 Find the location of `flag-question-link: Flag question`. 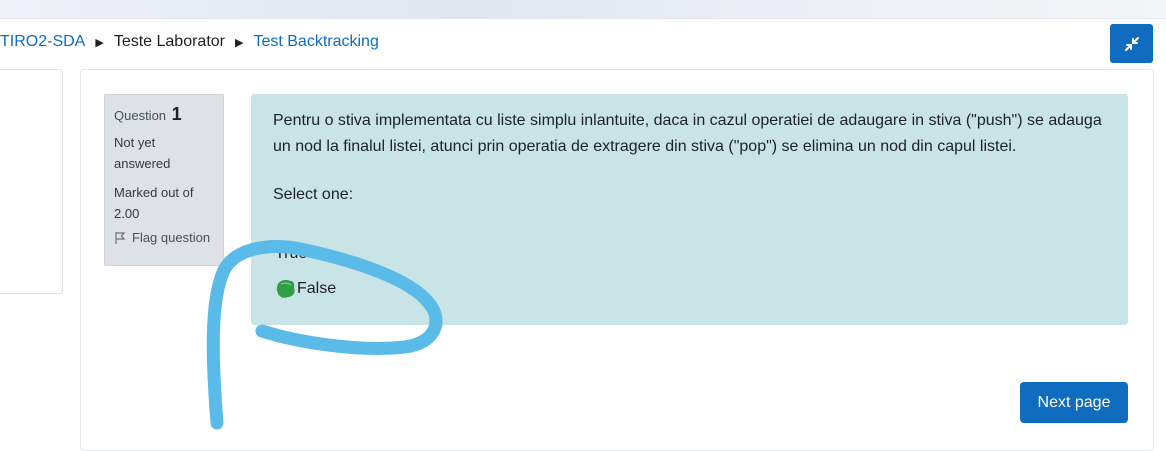

flag-question-link: Flag question is located at coordinates (164, 237).